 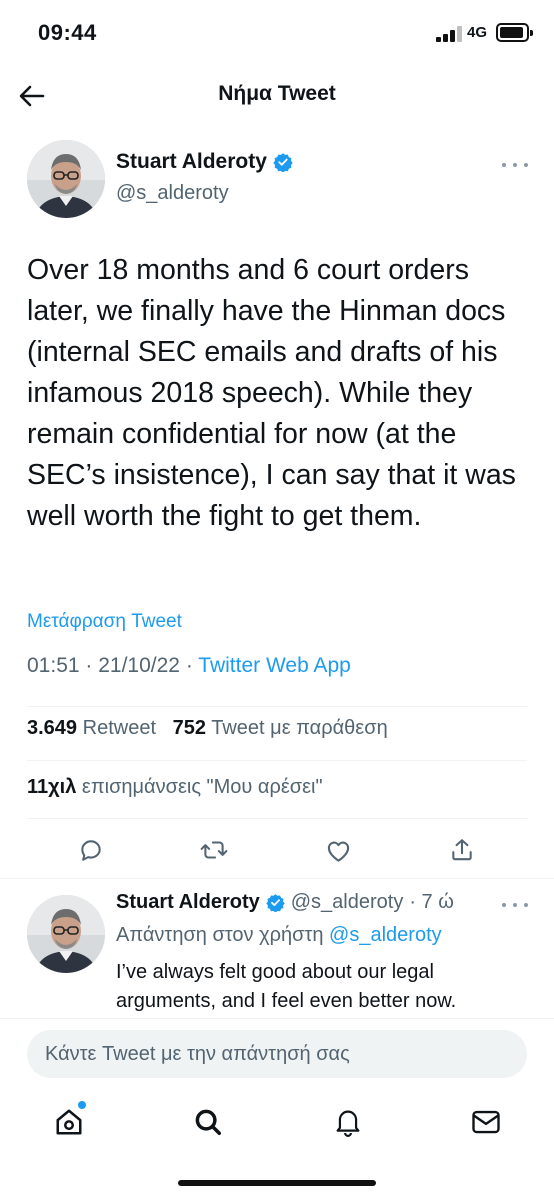 I want to click on tweet-date: 21/10/22, so click(x=139, y=665).